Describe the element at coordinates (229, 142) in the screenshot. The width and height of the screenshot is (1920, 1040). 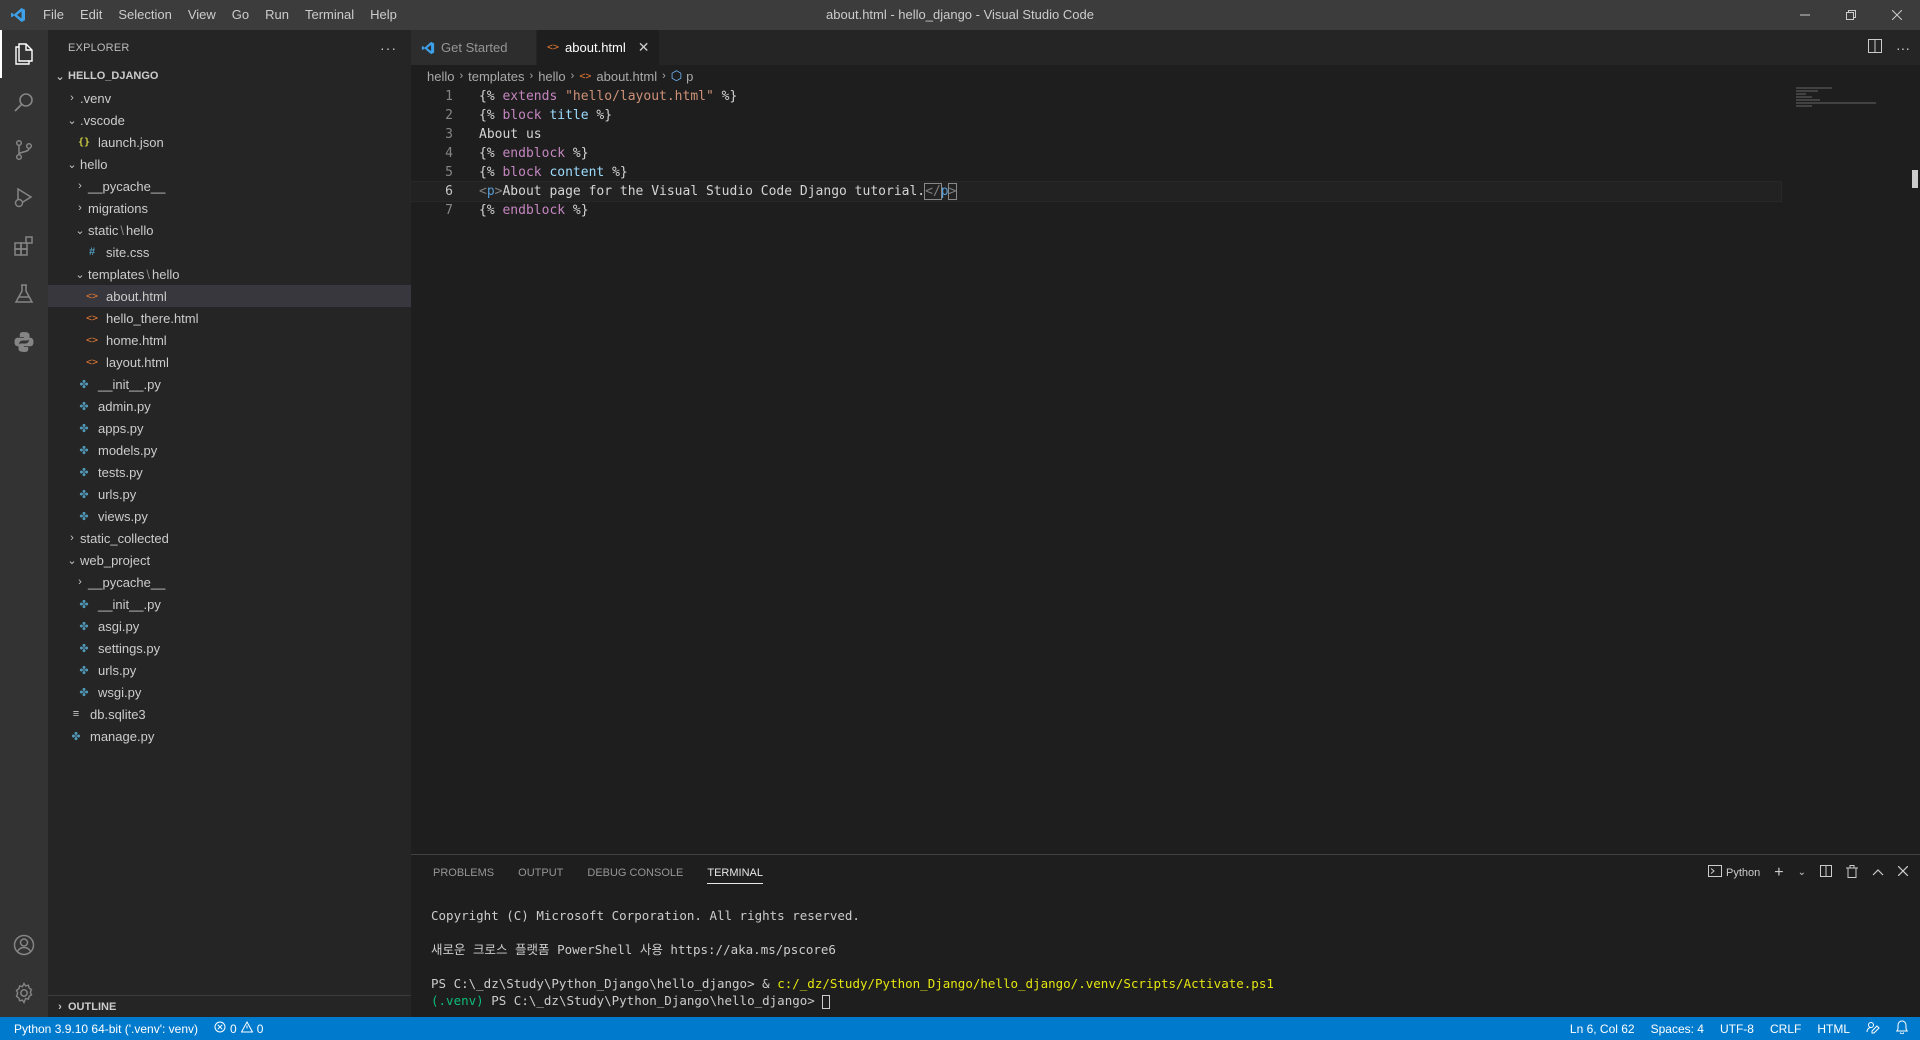
I see `tree-file: {} launch.json` at that location.